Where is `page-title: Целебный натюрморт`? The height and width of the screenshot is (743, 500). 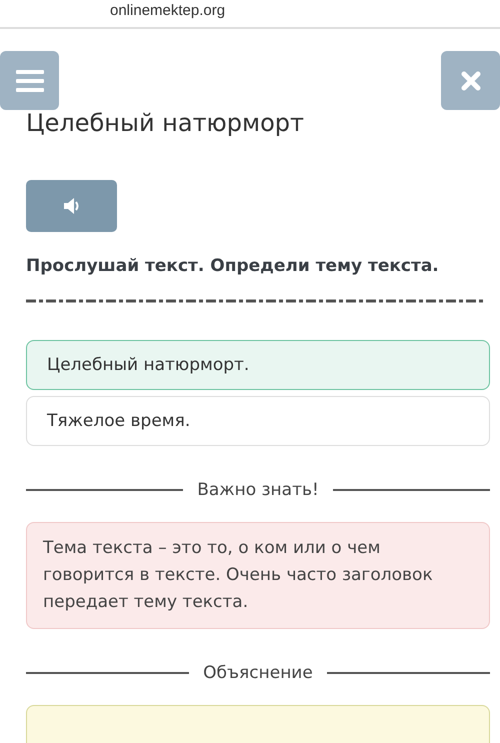
page-title: Целебный натюрморт is located at coordinates (165, 123).